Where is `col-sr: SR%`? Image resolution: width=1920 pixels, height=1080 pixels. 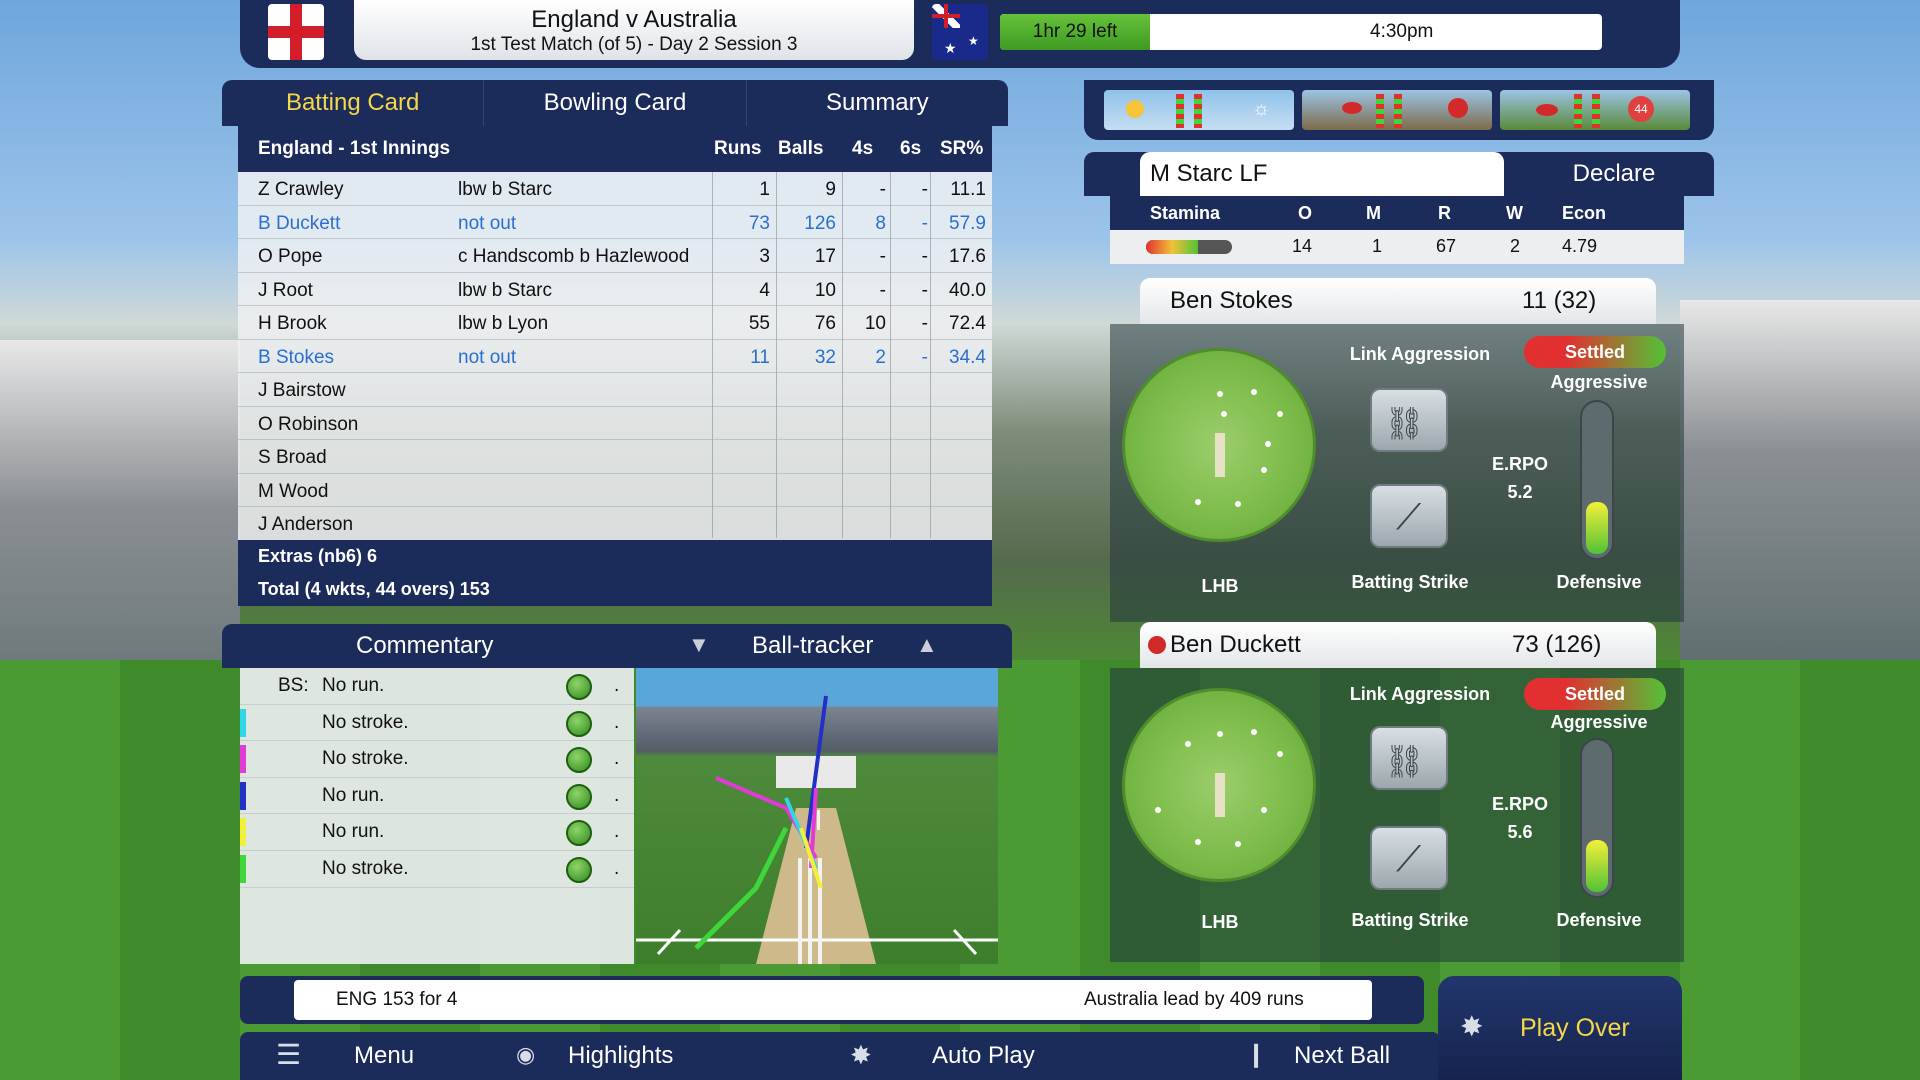
col-sr: SR% is located at coordinates (962, 148).